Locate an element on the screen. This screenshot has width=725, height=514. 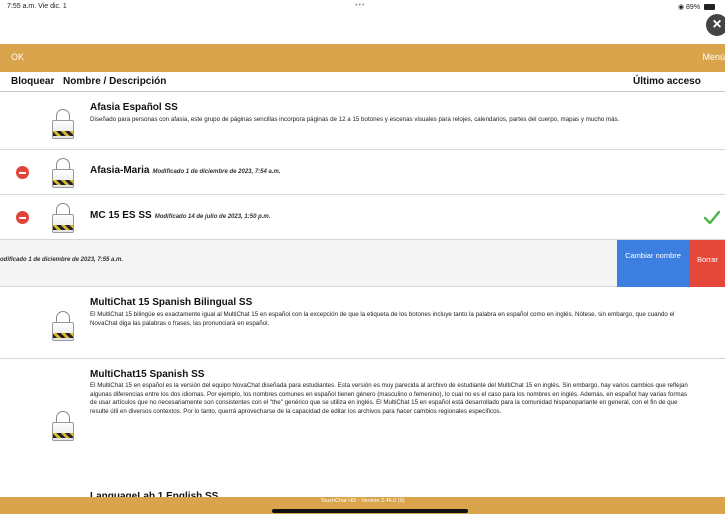
footer-bar: TouchChat HD - Versión 2.46.0 (9) is located at coordinates (362, 505).